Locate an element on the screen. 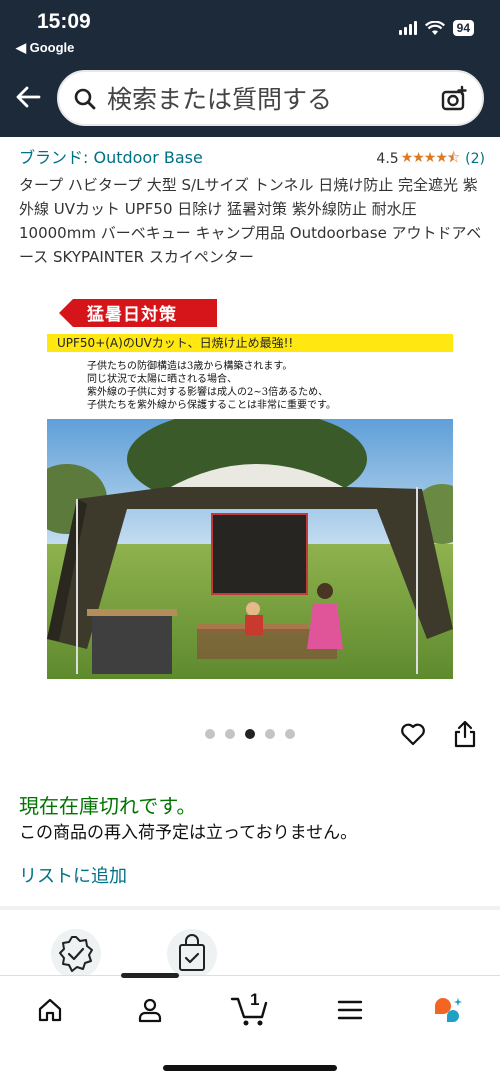 This screenshot has height=1080, width=500. status-icons: 94 is located at coordinates (436, 28).